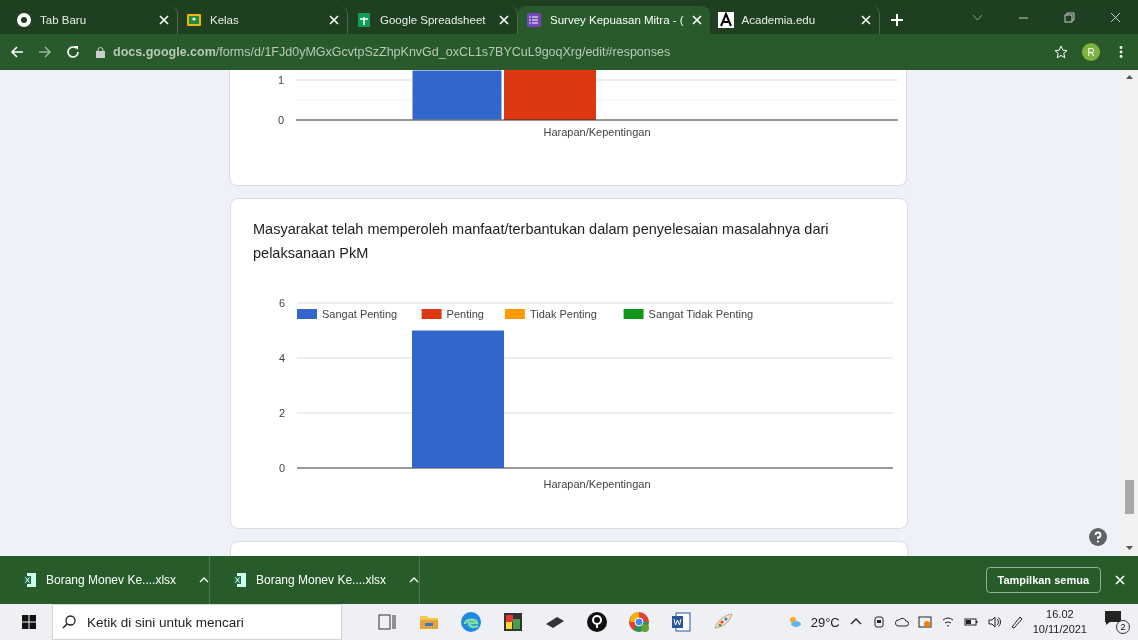 This screenshot has width=1138, height=640. I want to click on axis-tick-label: 2, so click(281, 413).